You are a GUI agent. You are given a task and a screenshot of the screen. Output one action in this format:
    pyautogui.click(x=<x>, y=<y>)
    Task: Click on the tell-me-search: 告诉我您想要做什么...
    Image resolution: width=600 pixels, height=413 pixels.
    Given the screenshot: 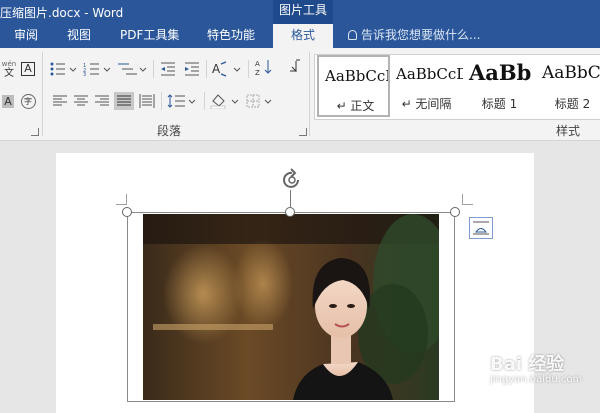 What is the action you would take?
    pyautogui.click(x=414, y=36)
    